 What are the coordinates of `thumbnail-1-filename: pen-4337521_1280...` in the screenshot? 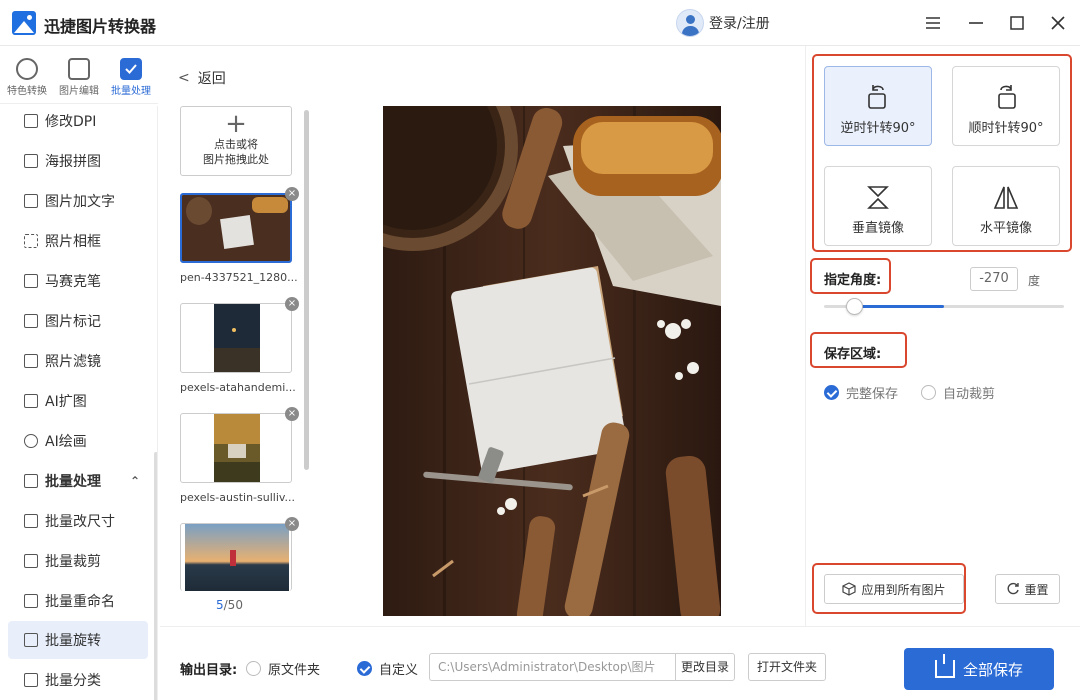 It's located at (239, 277).